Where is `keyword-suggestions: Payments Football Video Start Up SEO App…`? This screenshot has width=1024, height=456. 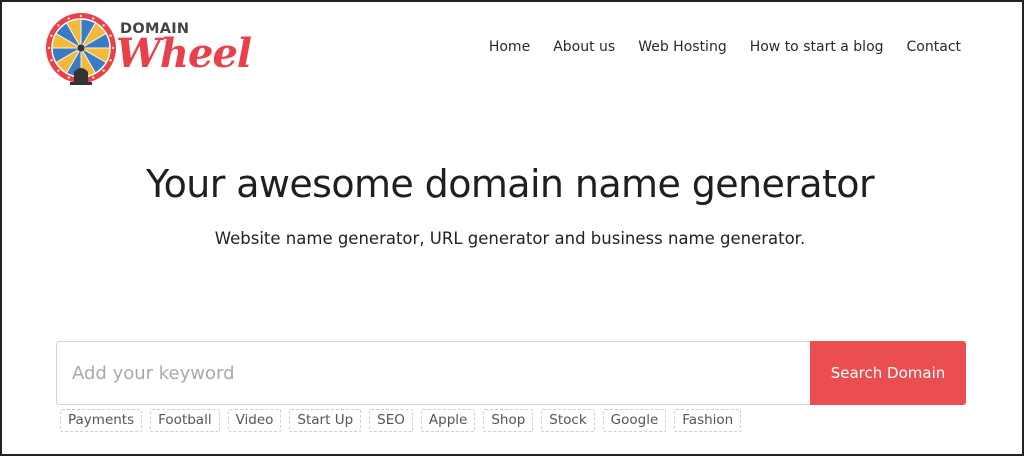 keyword-suggestions: Payments Football Video Start Up SEO App… is located at coordinates (404, 420).